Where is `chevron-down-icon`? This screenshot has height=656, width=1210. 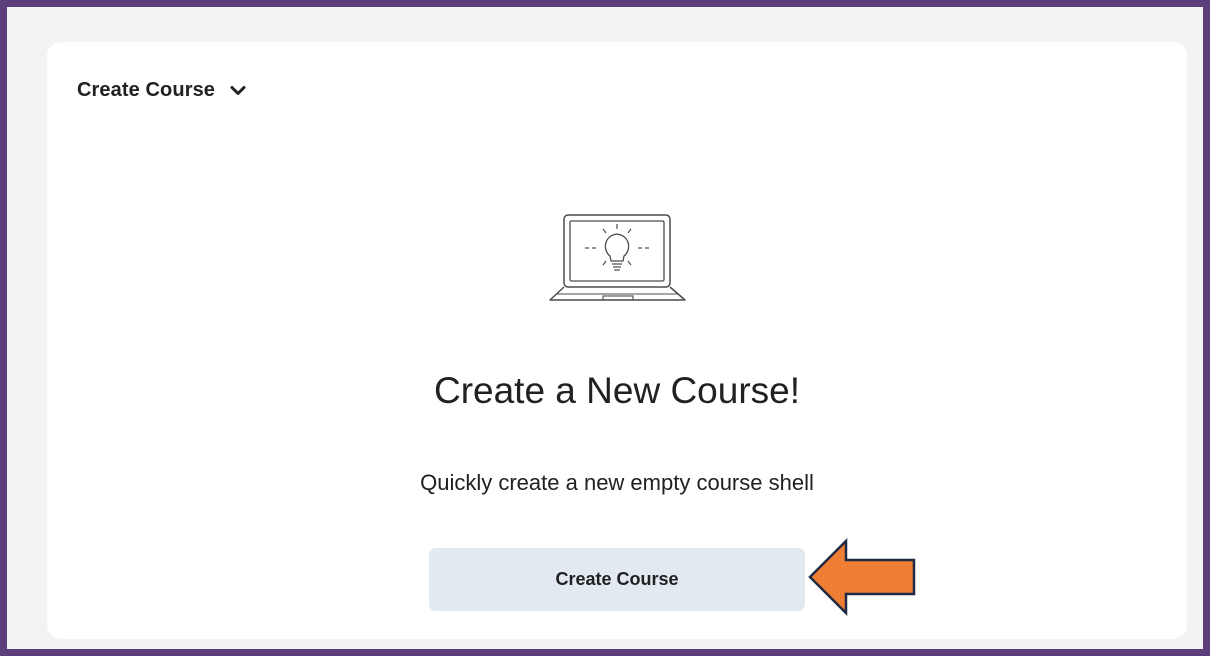
chevron-down-icon is located at coordinates (238, 90).